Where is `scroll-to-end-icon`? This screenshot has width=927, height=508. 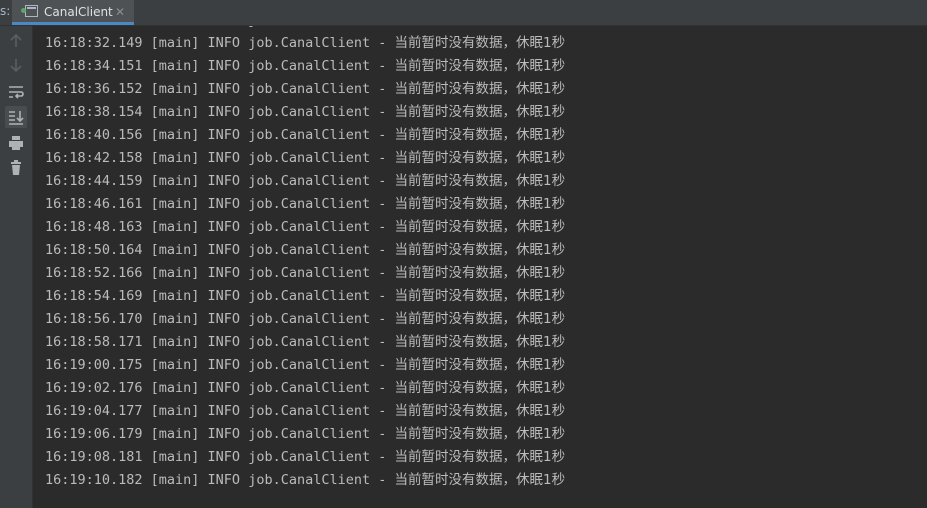
scroll-to-end-icon is located at coordinates (16, 117).